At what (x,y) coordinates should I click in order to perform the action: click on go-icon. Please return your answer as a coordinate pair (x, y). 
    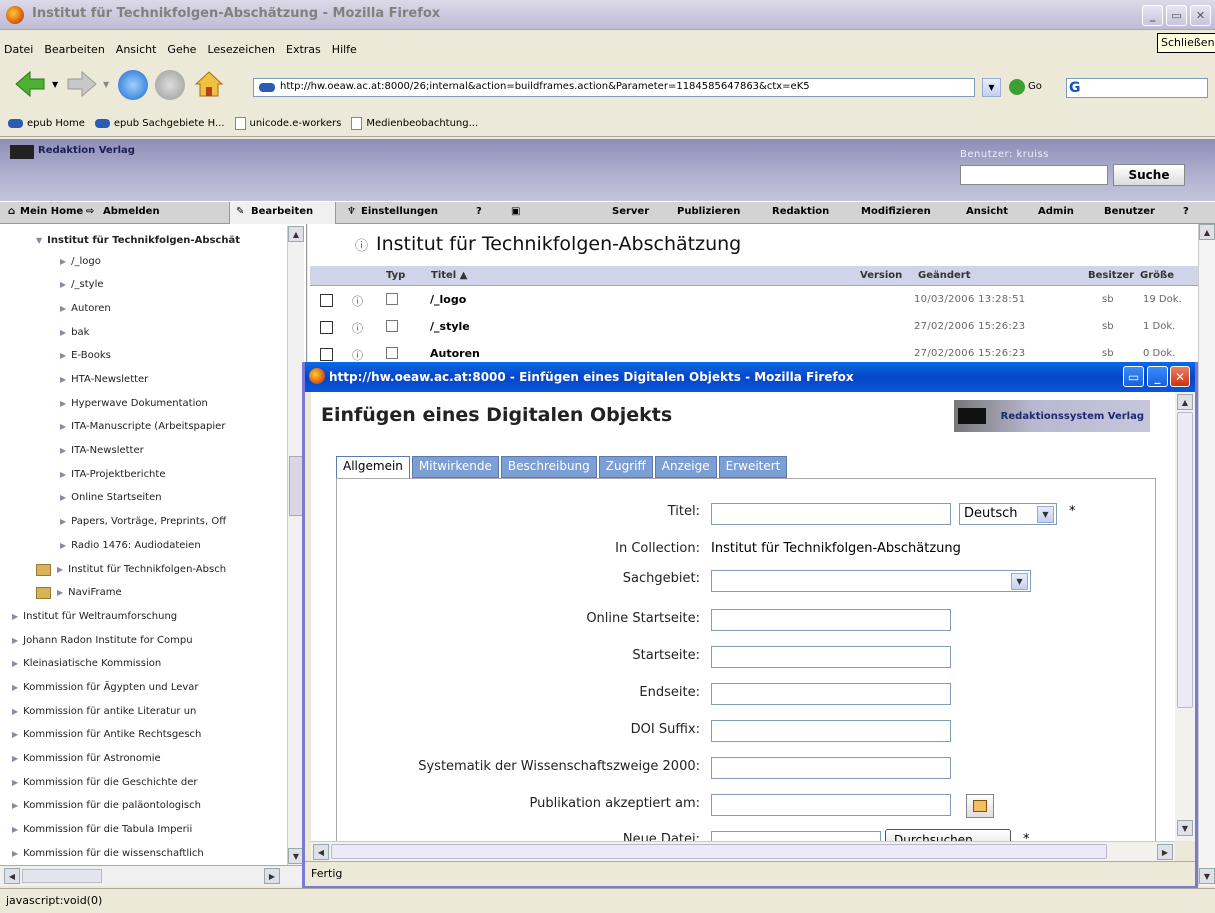
    Looking at the image, I should click on (1017, 87).